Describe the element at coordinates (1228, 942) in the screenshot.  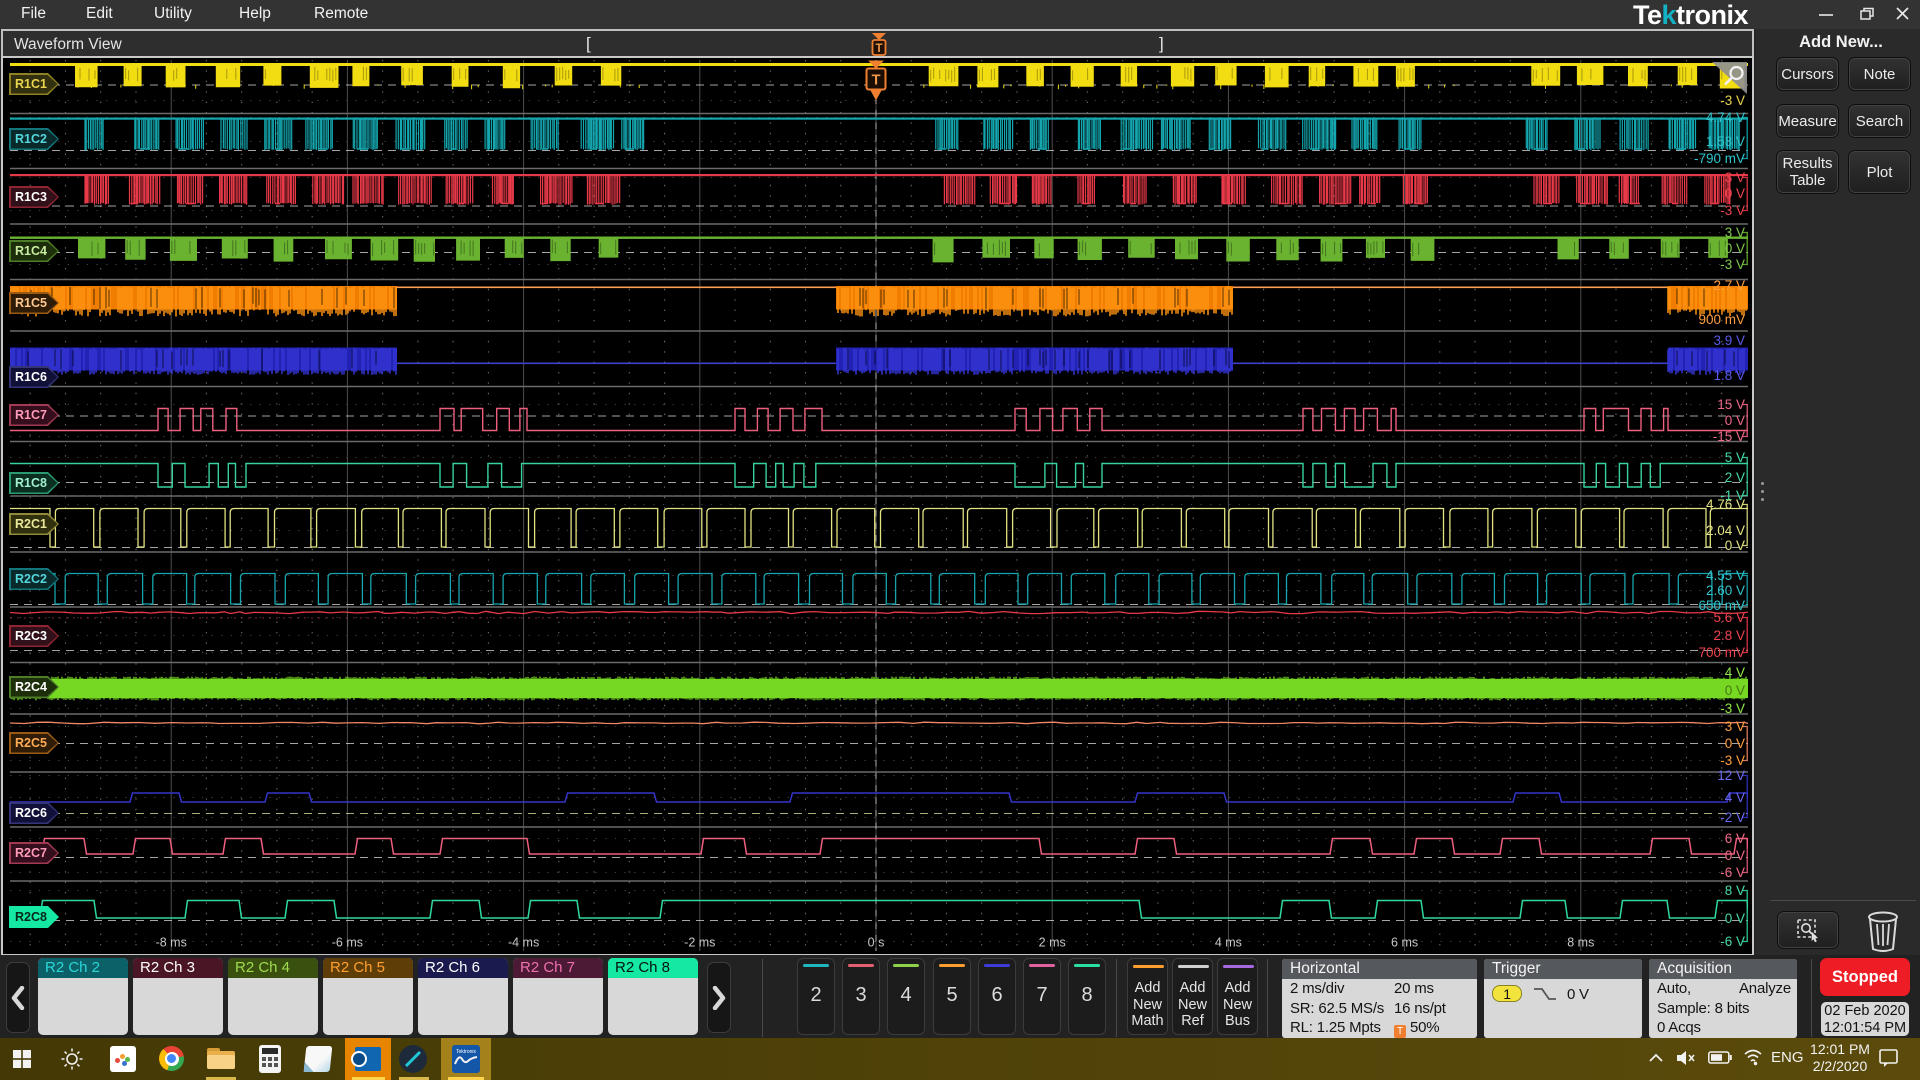
I see `svg-text: 4 ms` at that location.